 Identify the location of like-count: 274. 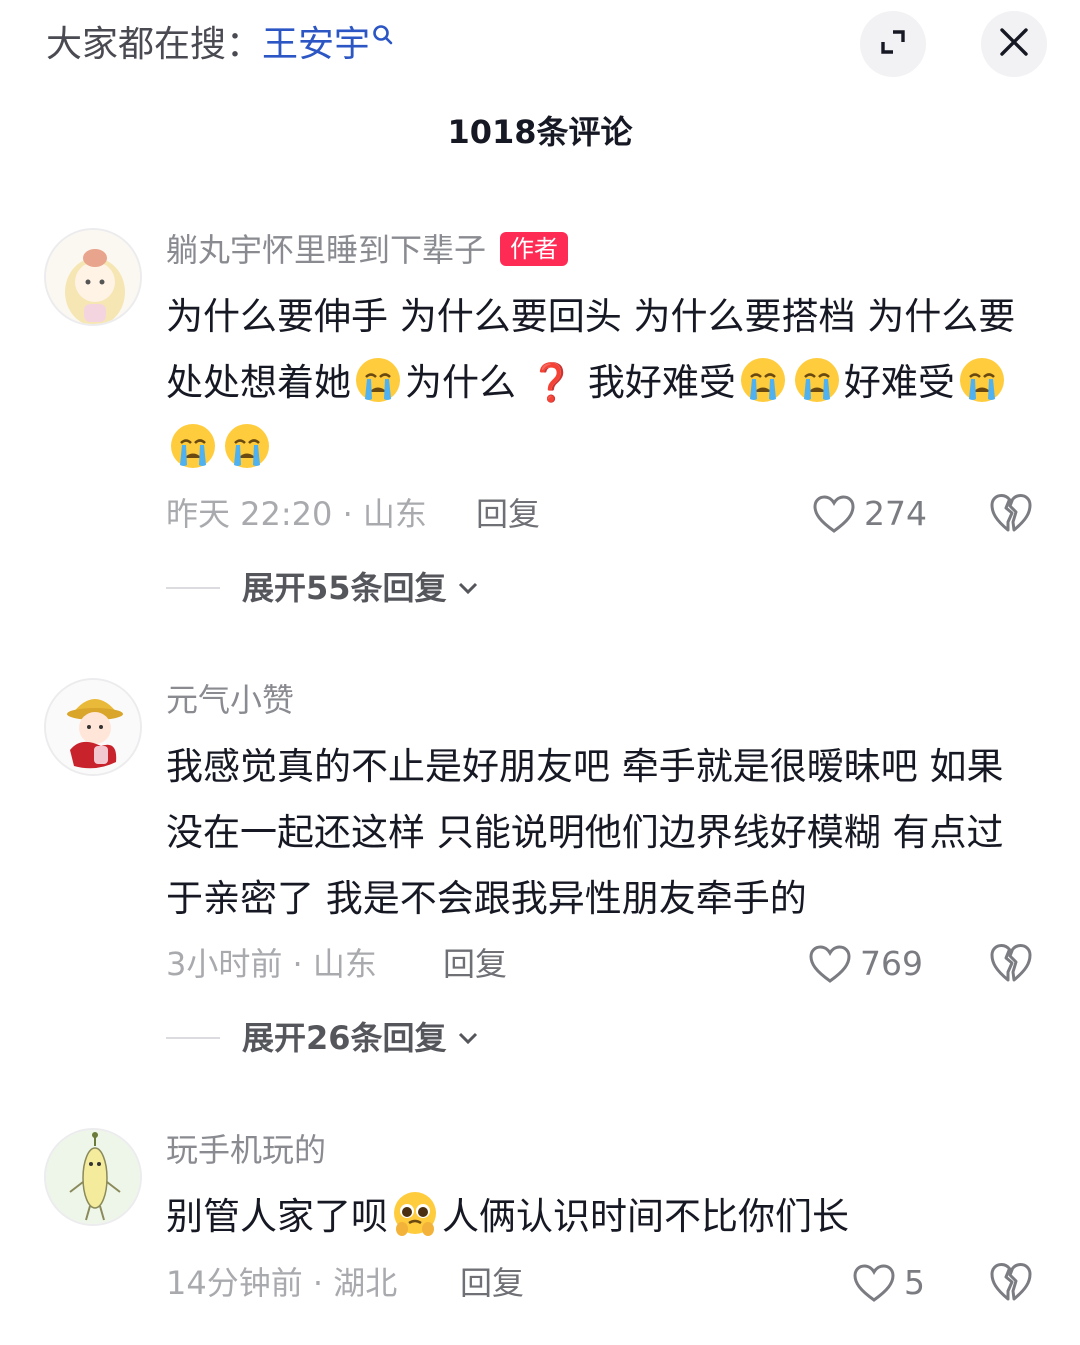
(895, 513).